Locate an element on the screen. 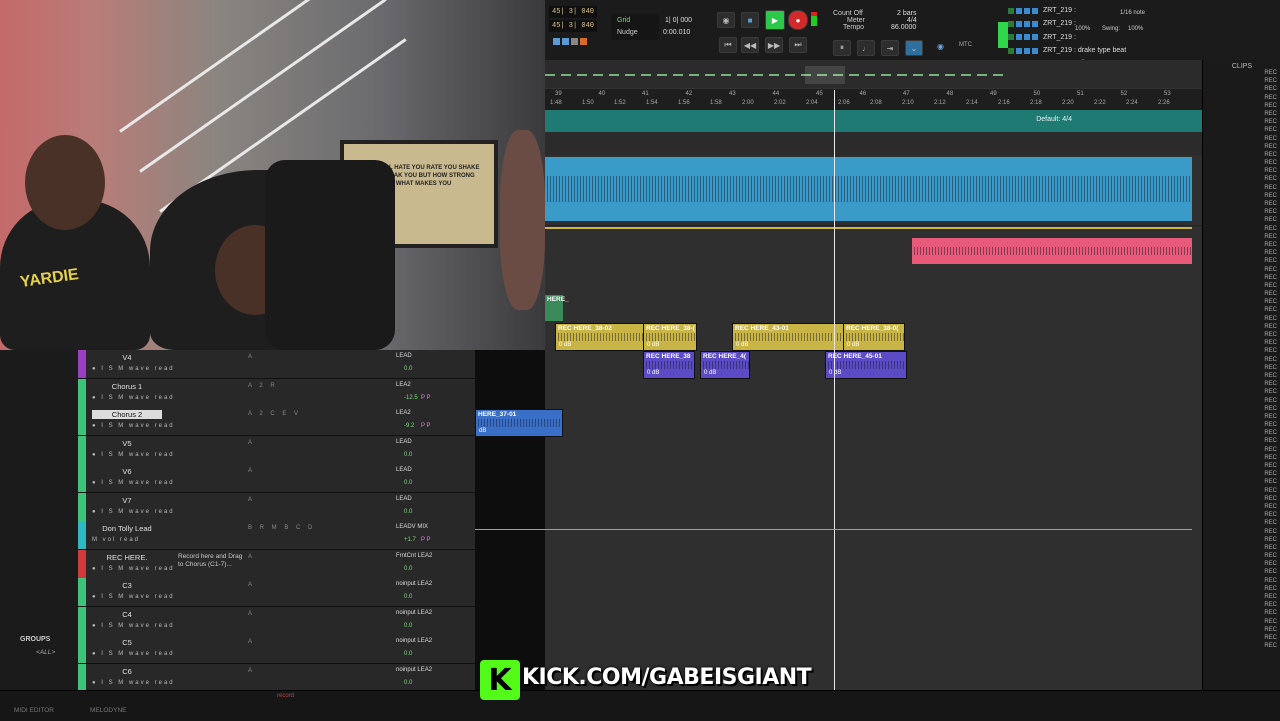 This screenshot has width=1280, height=721. beat-audio-clip is located at coordinates (868, 189).